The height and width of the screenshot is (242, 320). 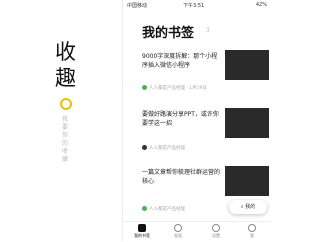 What do you see at coordinates (197, 231) in the screenshot?
I see `tab-bar: 我的书签 发现 设置 我` at bounding box center [197, 231].